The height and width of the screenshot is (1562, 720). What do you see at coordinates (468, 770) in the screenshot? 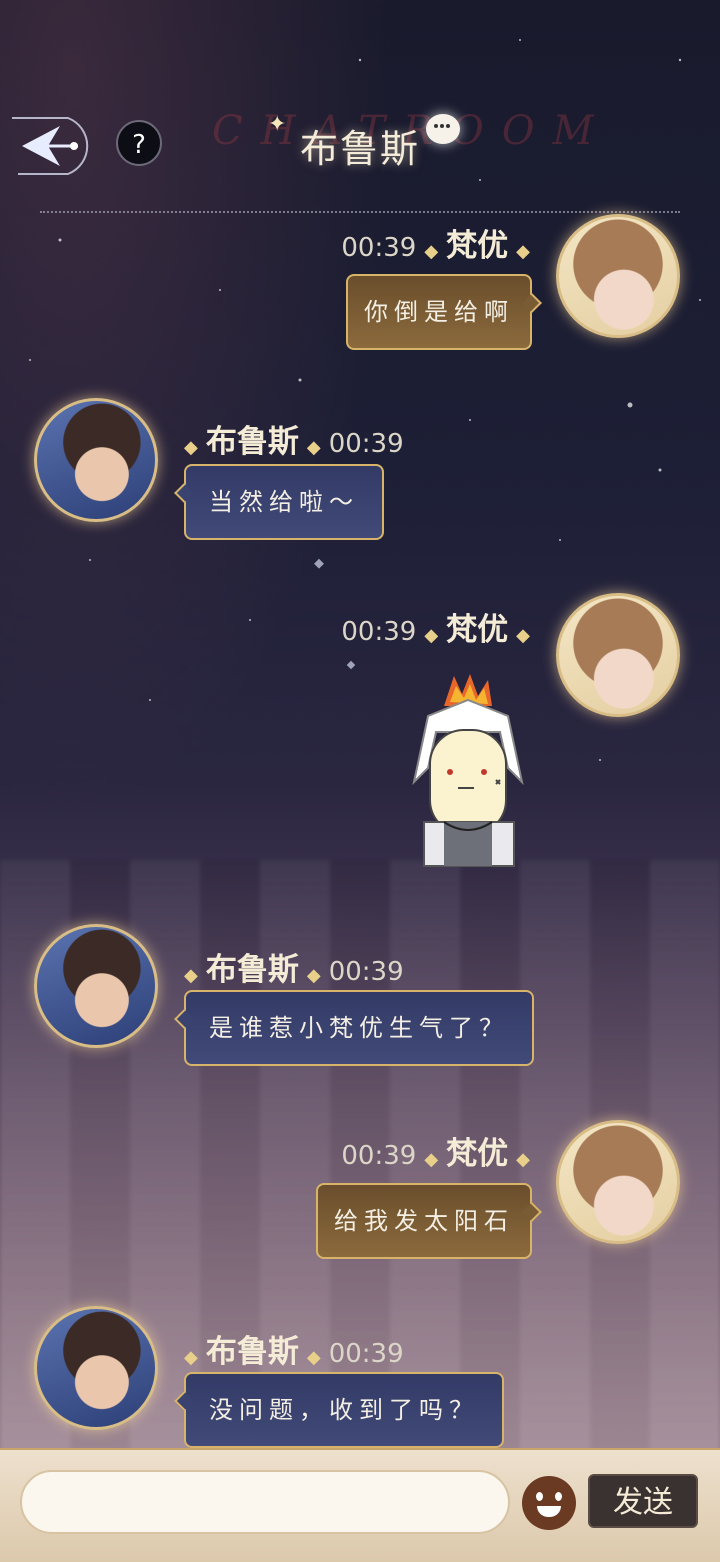
I see `angry-chibi-sticker` at bounding box center [468, 770].